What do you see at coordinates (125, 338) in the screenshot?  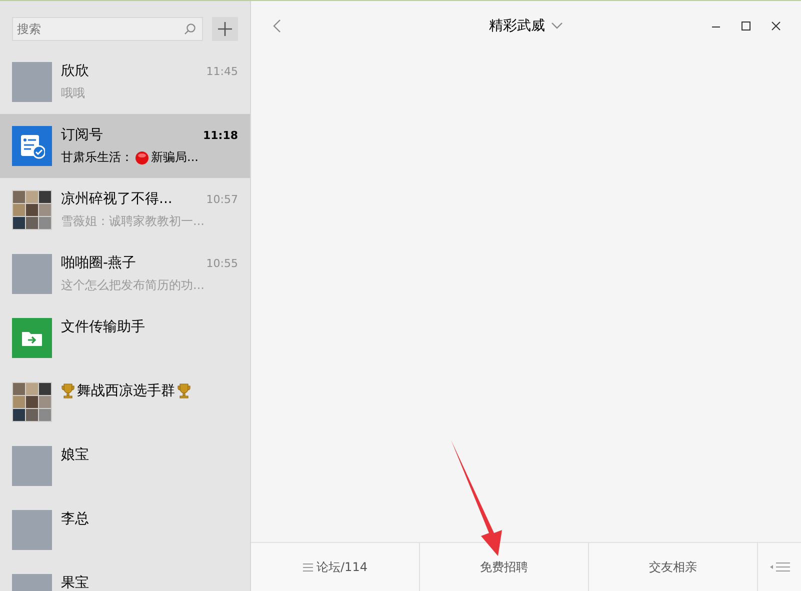 I see `chat-item: 文件传输助手` at bounding box center [125, 338].